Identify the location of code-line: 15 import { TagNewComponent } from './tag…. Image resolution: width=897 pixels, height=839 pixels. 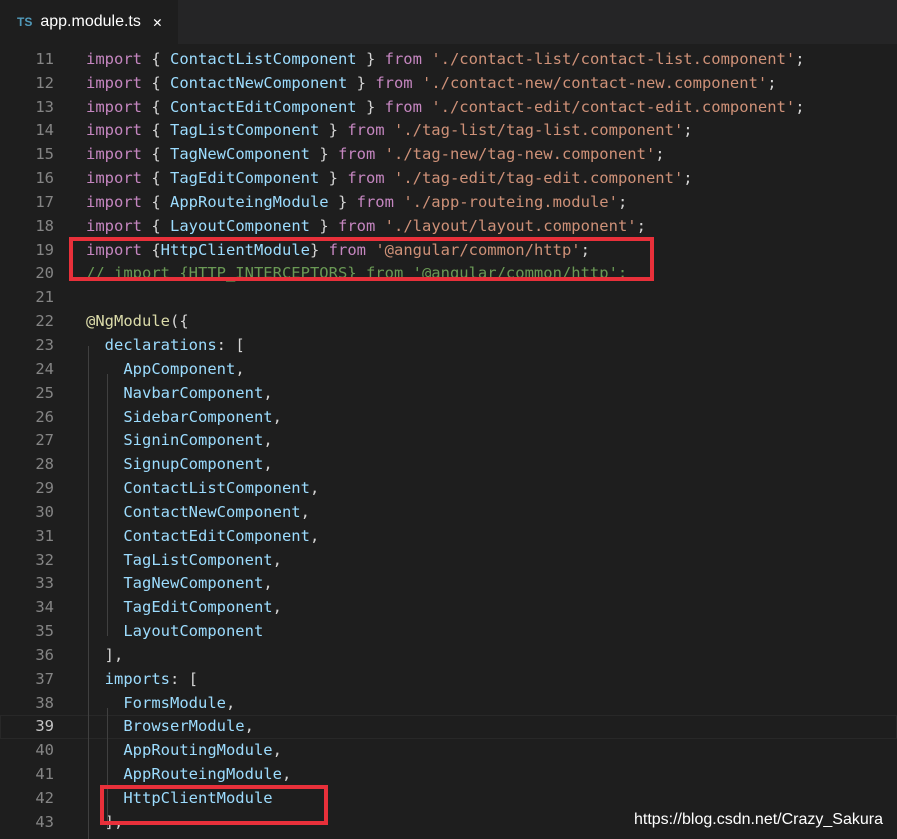
(448, 155).